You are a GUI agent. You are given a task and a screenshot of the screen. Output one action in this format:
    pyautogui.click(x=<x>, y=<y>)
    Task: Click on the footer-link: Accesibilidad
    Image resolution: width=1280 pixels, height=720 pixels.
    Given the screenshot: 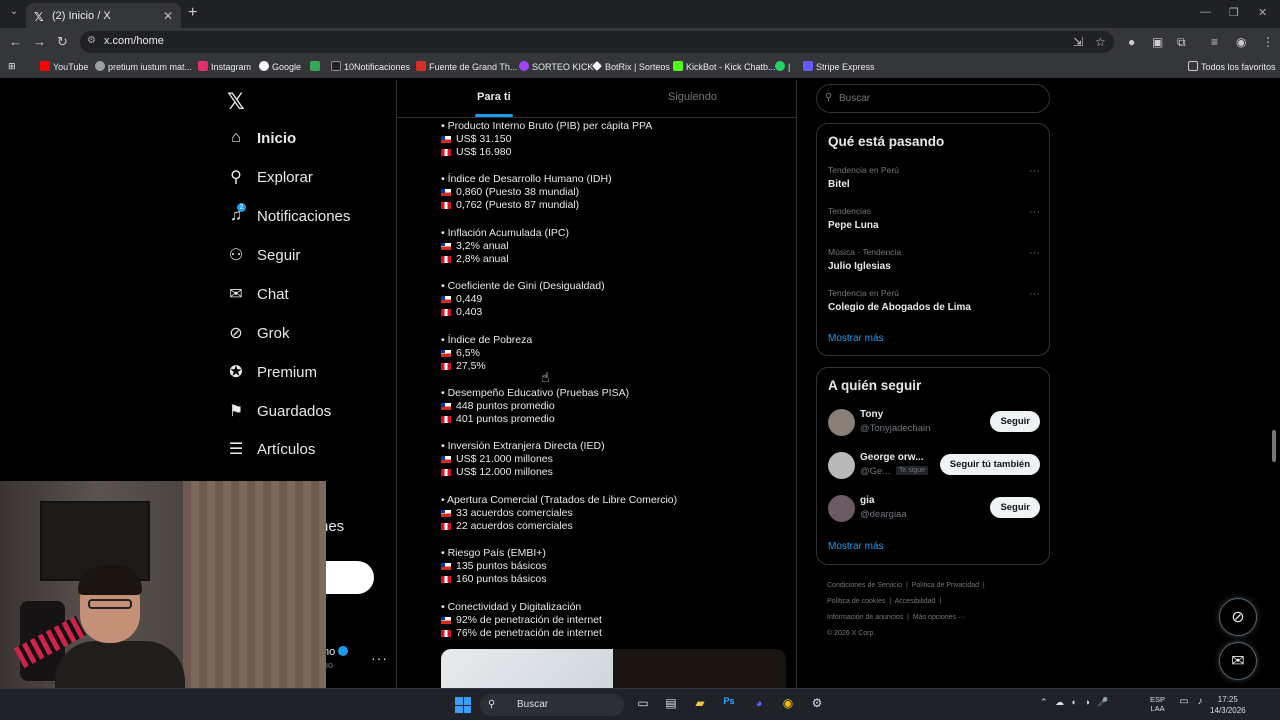 What is the action you would take?
    pyautogui.click(x=915, y=601)
    